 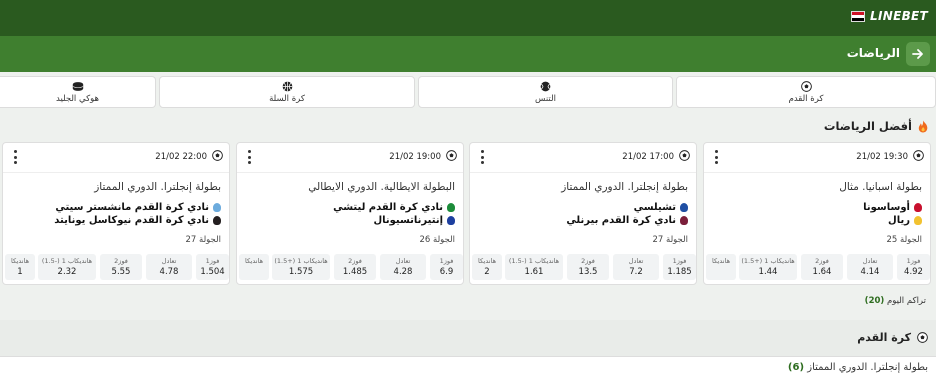 What do you see at coordinates (899, 16) in the screenshot?
I see `brand-logo: LINEBET` at bounding box center [899, 16].